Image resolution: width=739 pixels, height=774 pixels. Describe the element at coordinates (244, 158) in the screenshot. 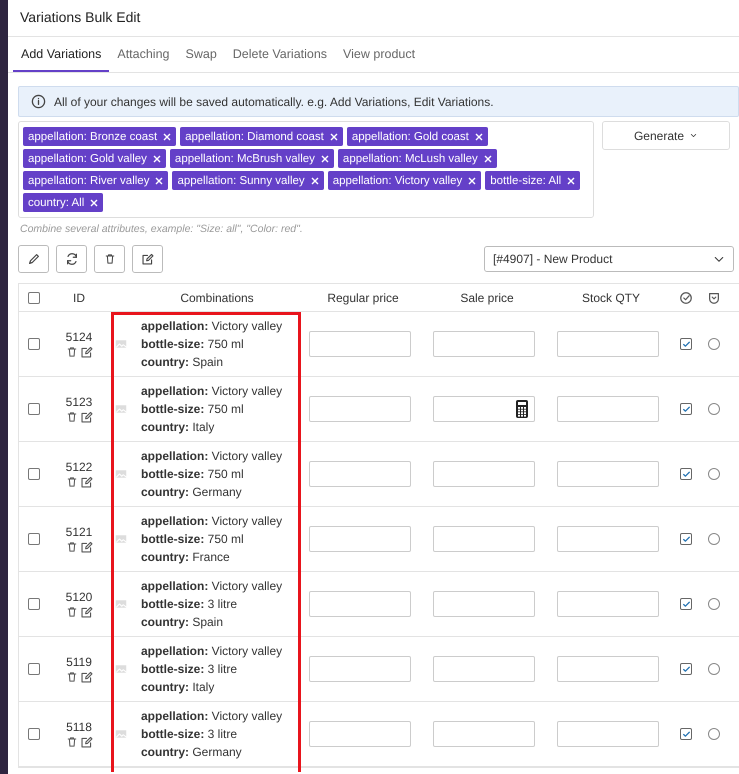

I see `tag-label: appellation: McBrush valley` at that location.